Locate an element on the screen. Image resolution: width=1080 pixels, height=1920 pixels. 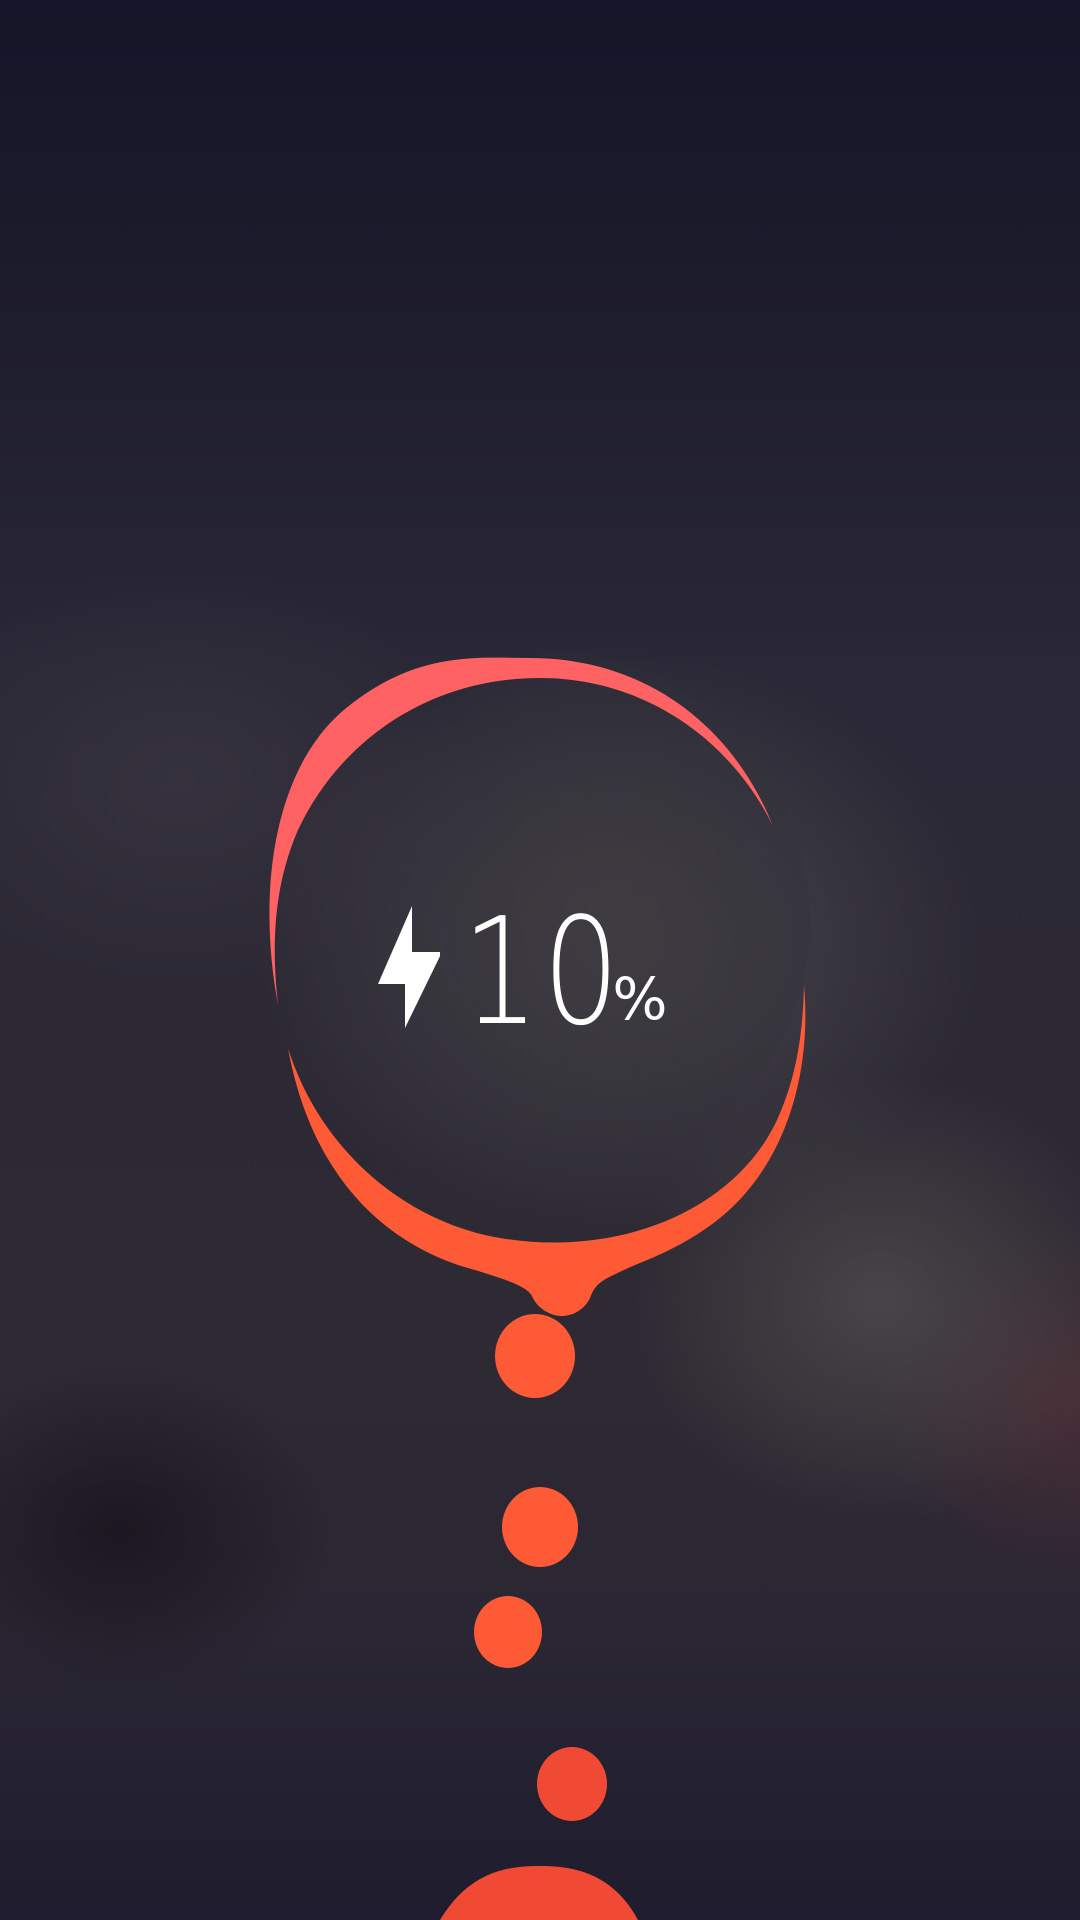
battery-level: 10 is located at coordinates (542, 972).